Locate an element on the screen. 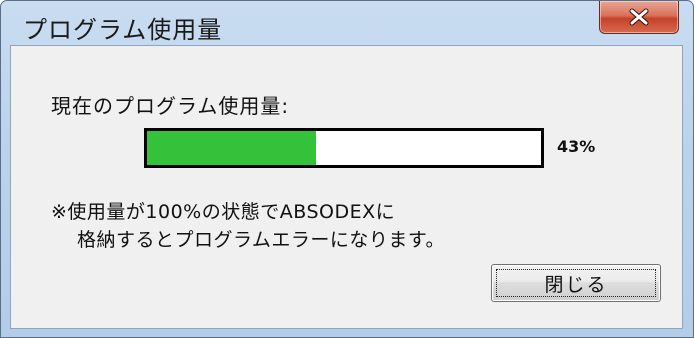 Image resolution: width=694 pixels, height=338 pixels. close-dialog-button: 閉じる is located at coordinates (576, 283).